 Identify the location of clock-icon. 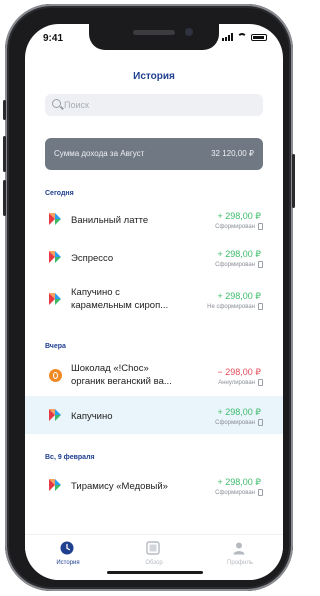
(67, 548).